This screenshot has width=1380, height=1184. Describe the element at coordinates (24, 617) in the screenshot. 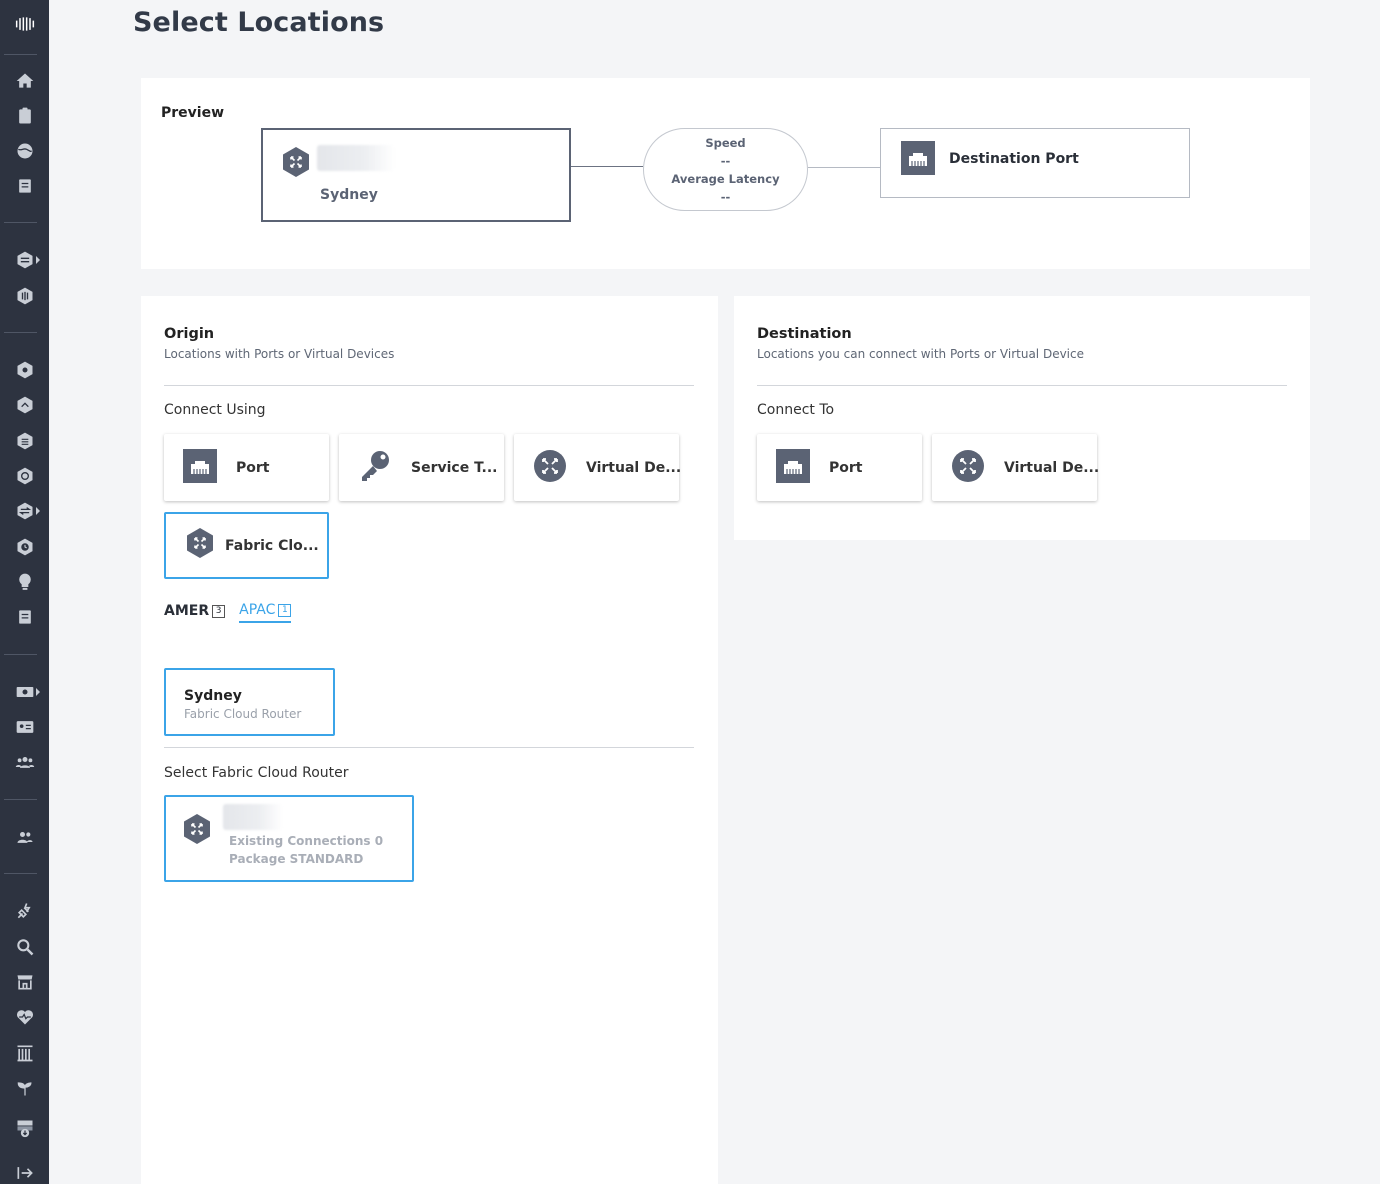

I see `document-icon` at that location.